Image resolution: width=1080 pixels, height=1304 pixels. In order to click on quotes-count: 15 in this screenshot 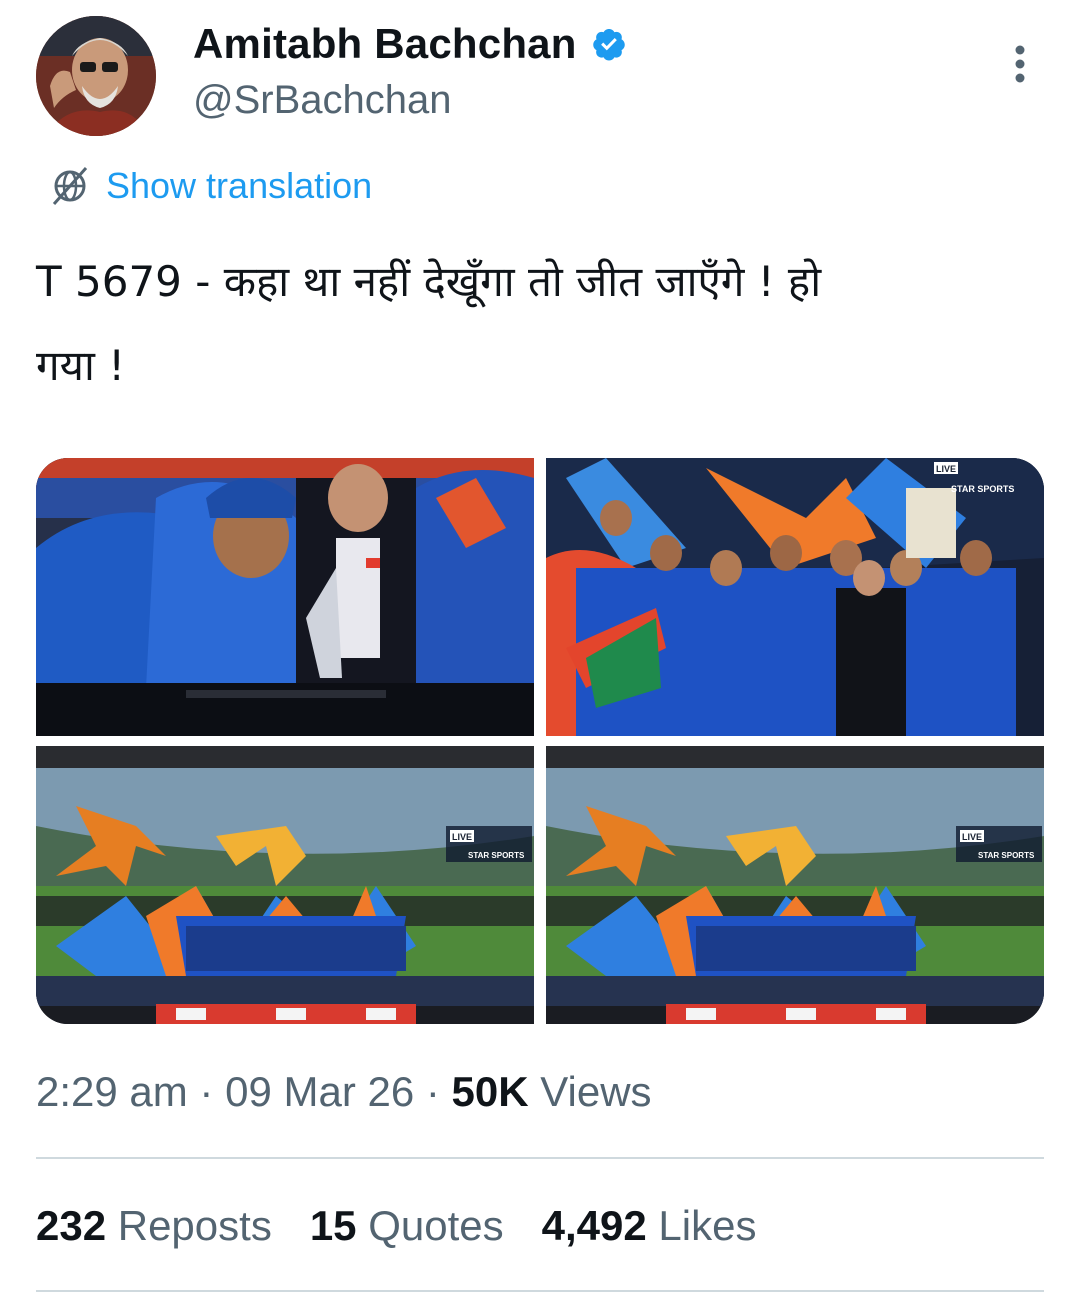, I will do `click(333, 1225)`.